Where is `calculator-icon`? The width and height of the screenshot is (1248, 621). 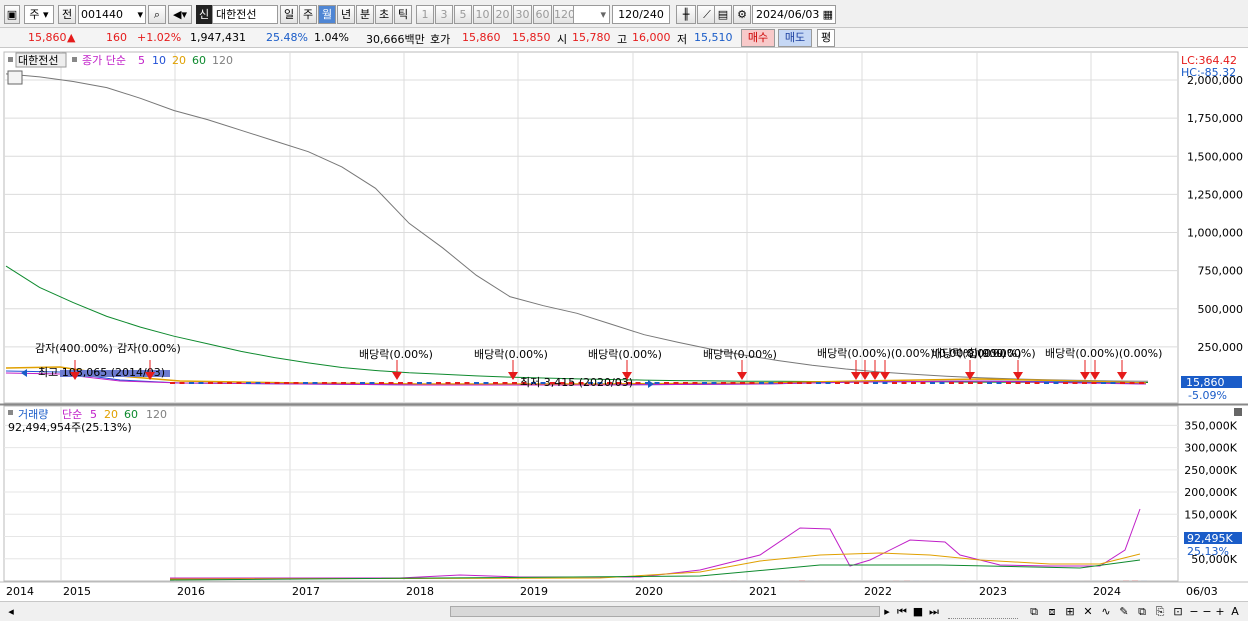
calculator-icon is located at coordinates (15, 77).